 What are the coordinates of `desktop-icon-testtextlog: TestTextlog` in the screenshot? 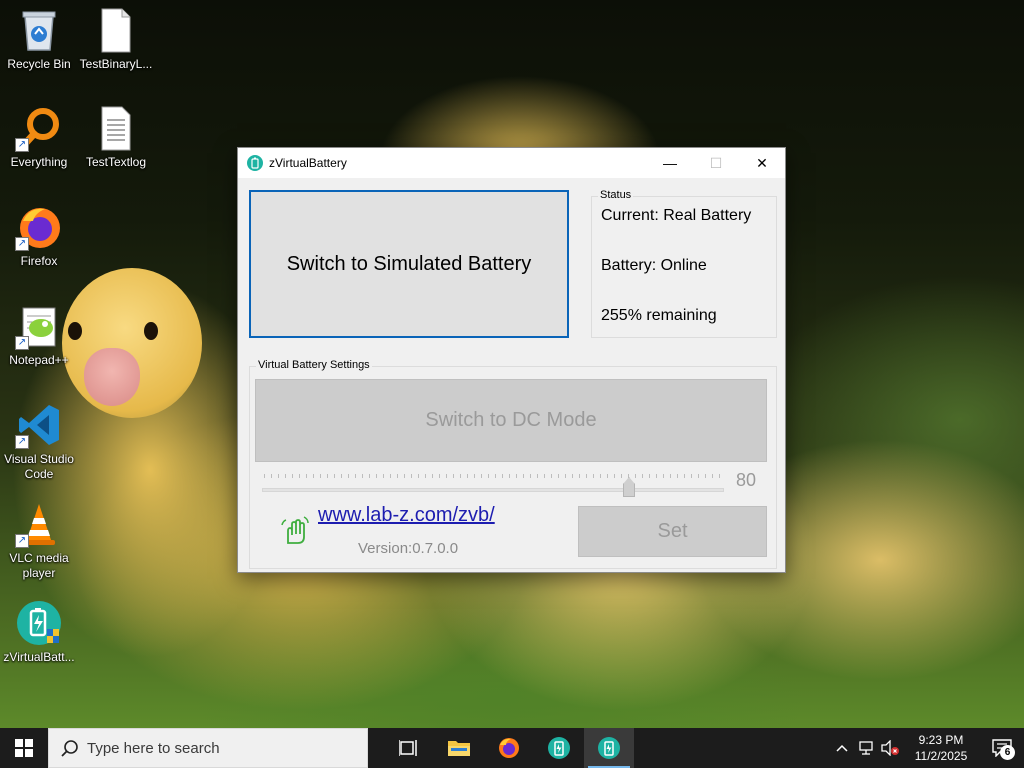 It's located at (116, 137).